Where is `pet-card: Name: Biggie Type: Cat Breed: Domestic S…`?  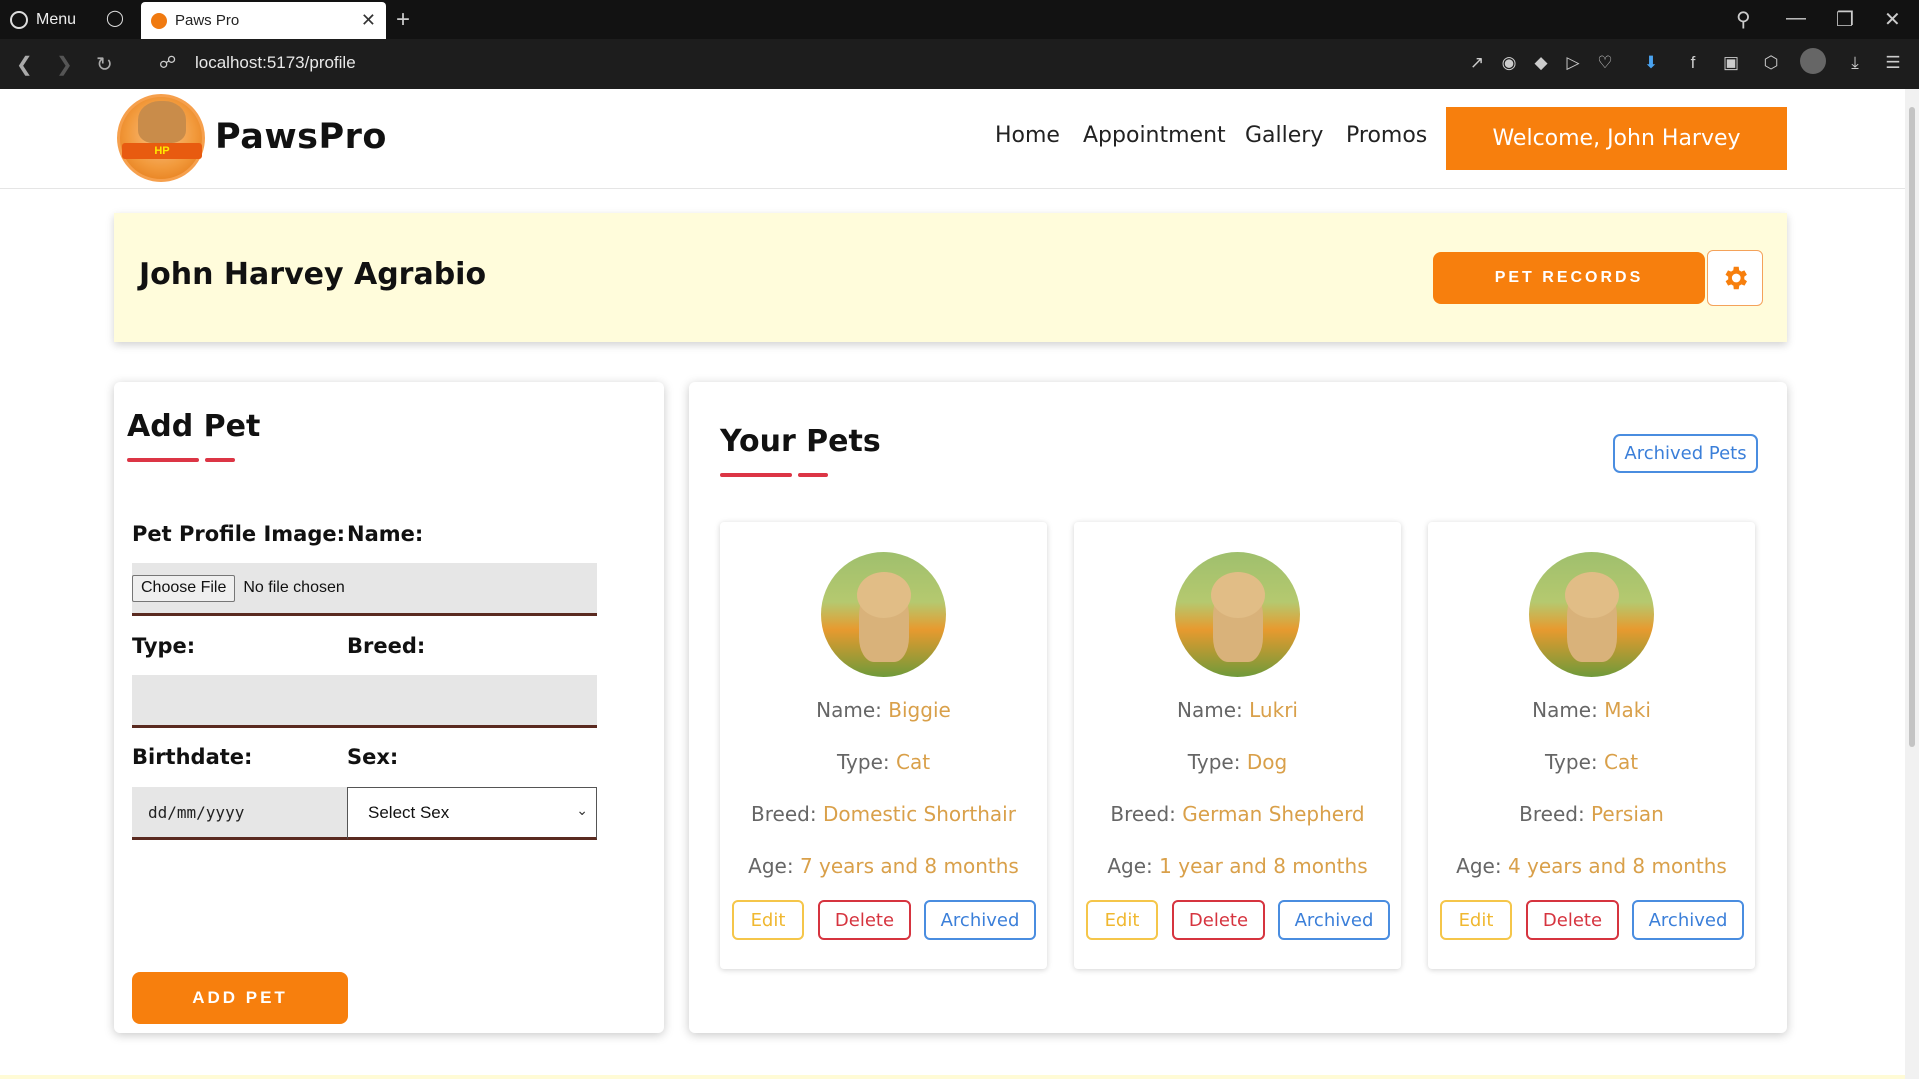 pet-card: Name: Biggie Type: Cat Breed: Domestic S… is located at coordinates (883, 745).